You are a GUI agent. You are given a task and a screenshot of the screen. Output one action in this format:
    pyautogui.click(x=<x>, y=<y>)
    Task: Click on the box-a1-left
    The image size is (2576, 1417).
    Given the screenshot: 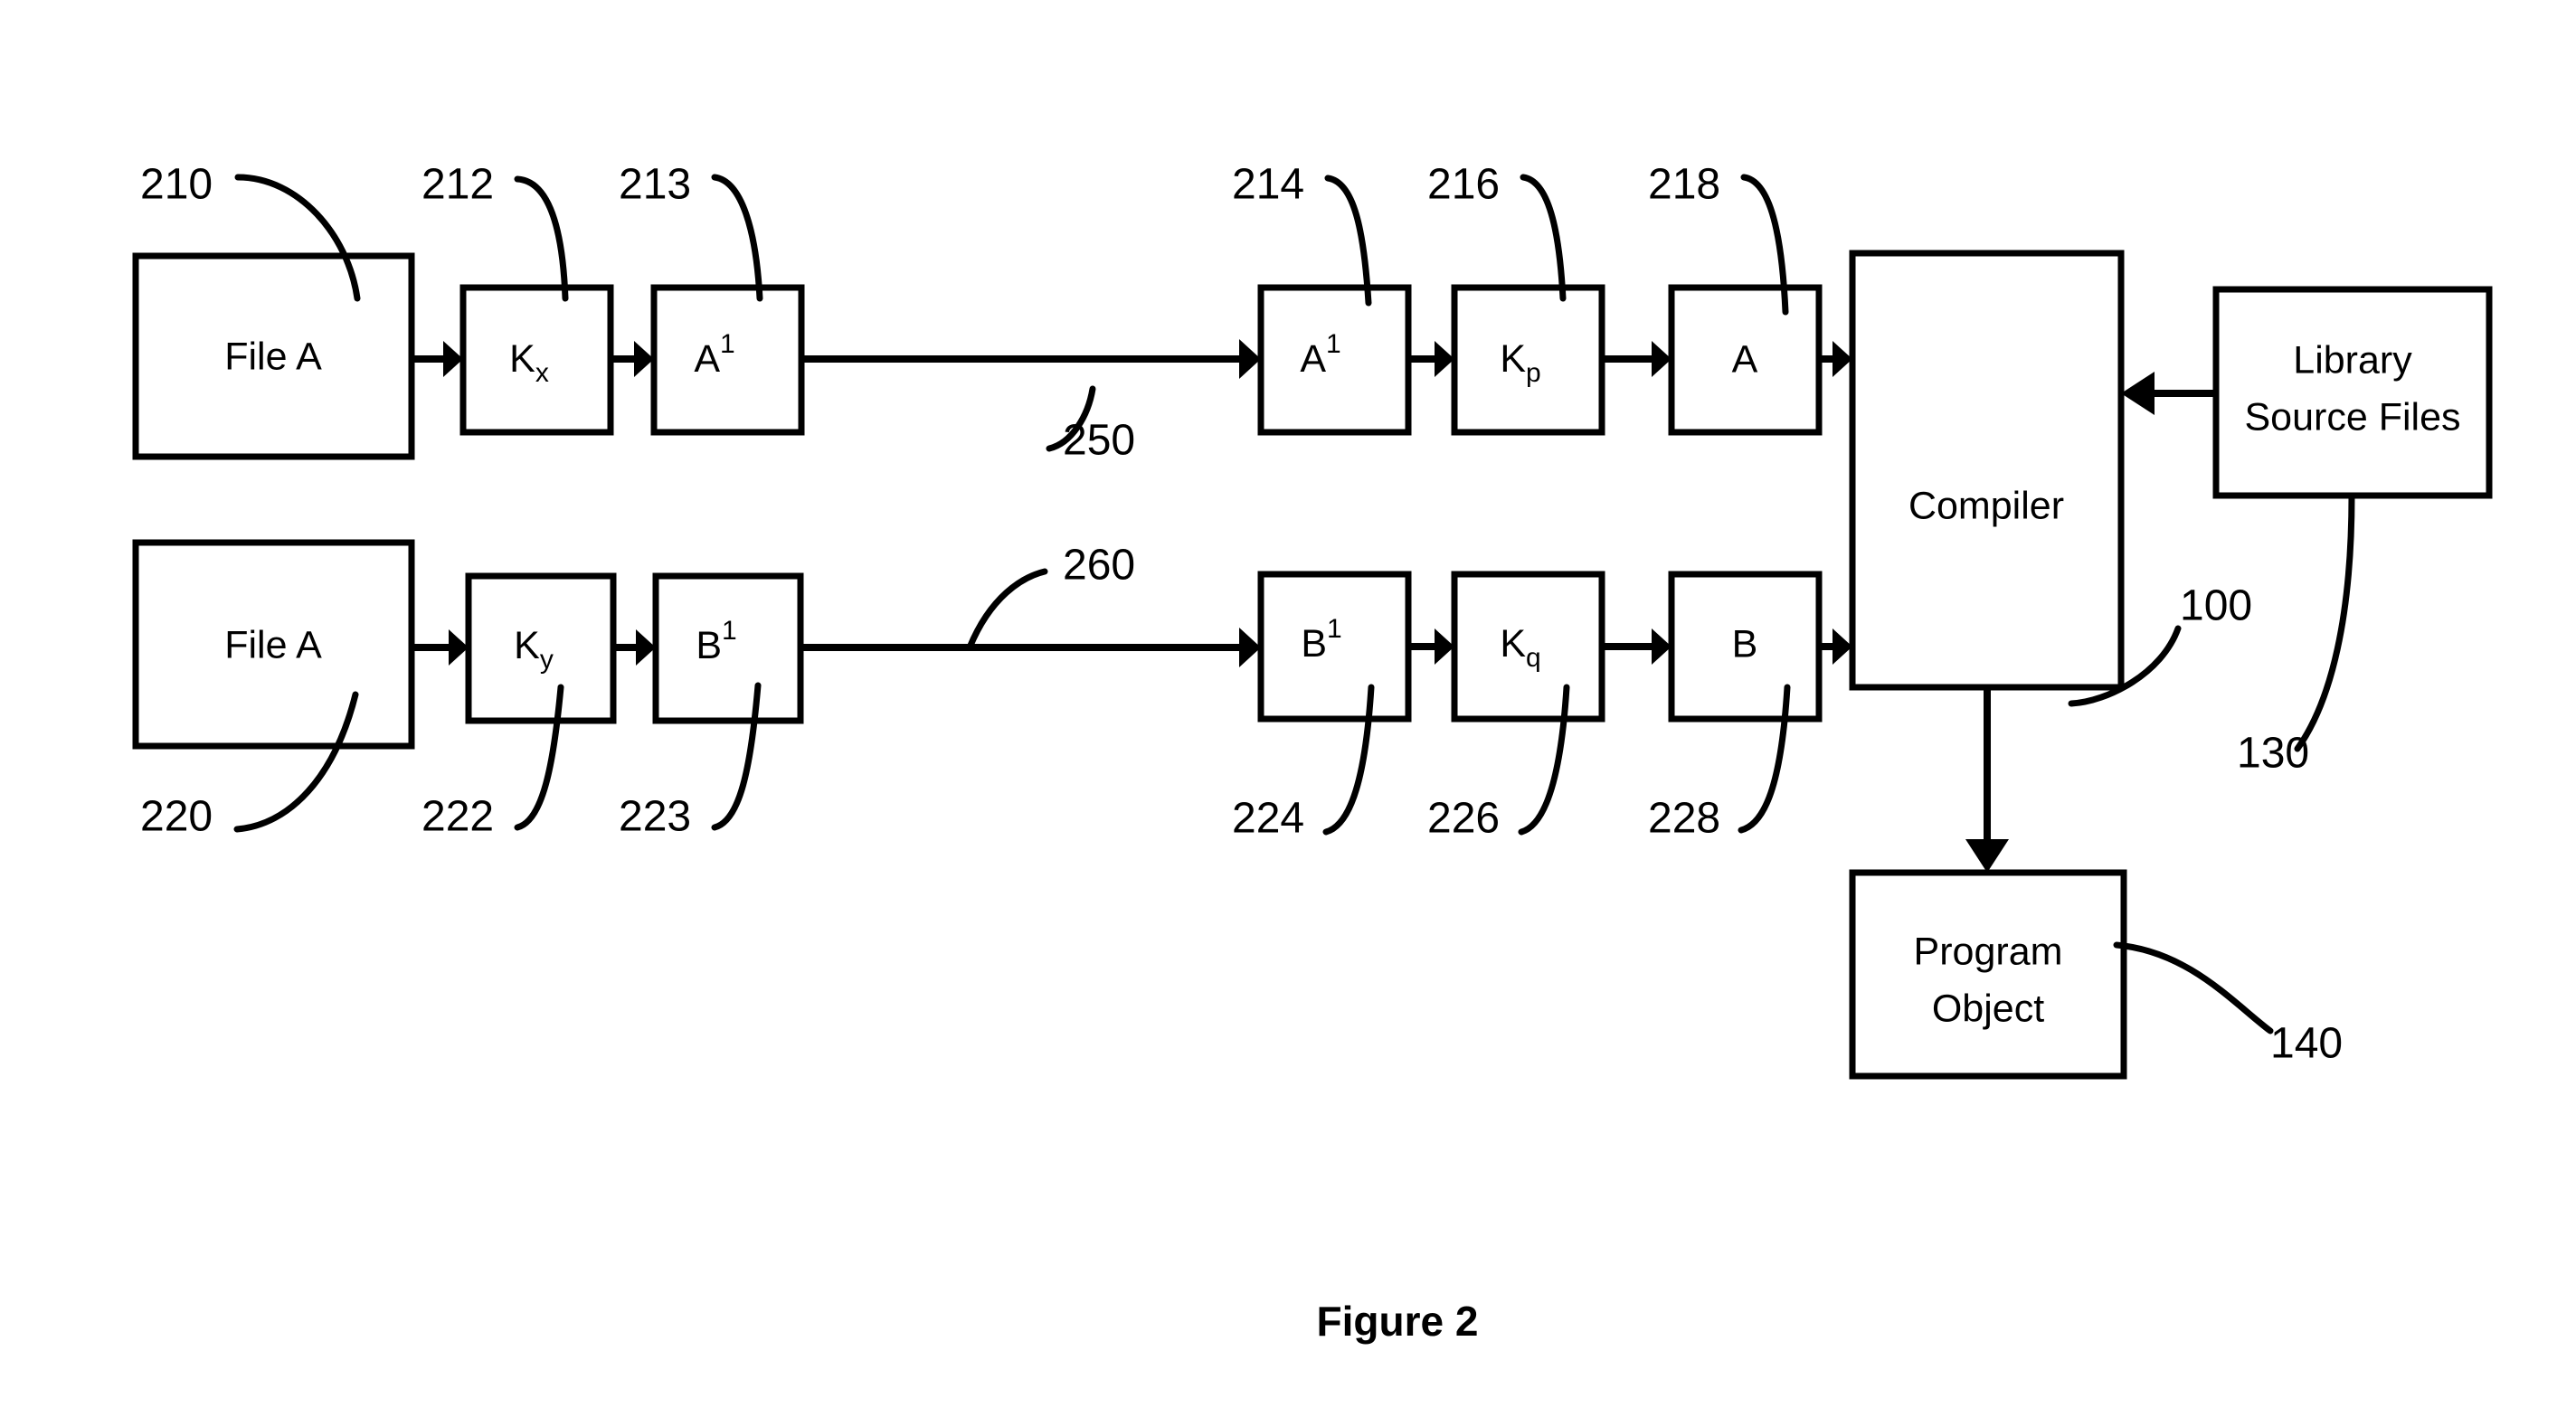 What is the action you would take?
    pyautogui.click(x=727, y=360)
    